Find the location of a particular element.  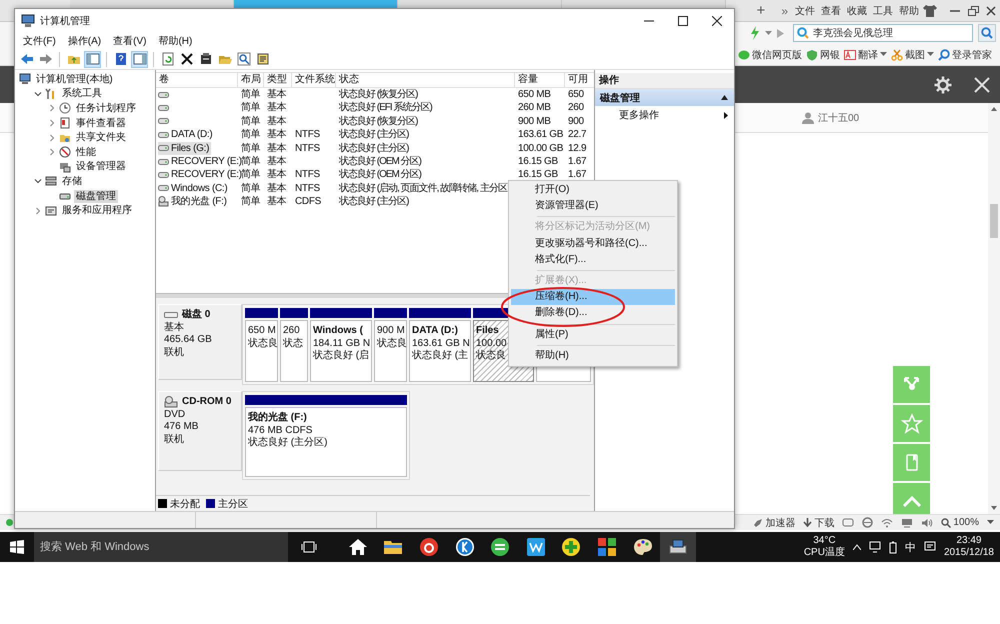

table-cell-text: 状态良好 (EFI 系统分区) is located at coordinates (386, 108).